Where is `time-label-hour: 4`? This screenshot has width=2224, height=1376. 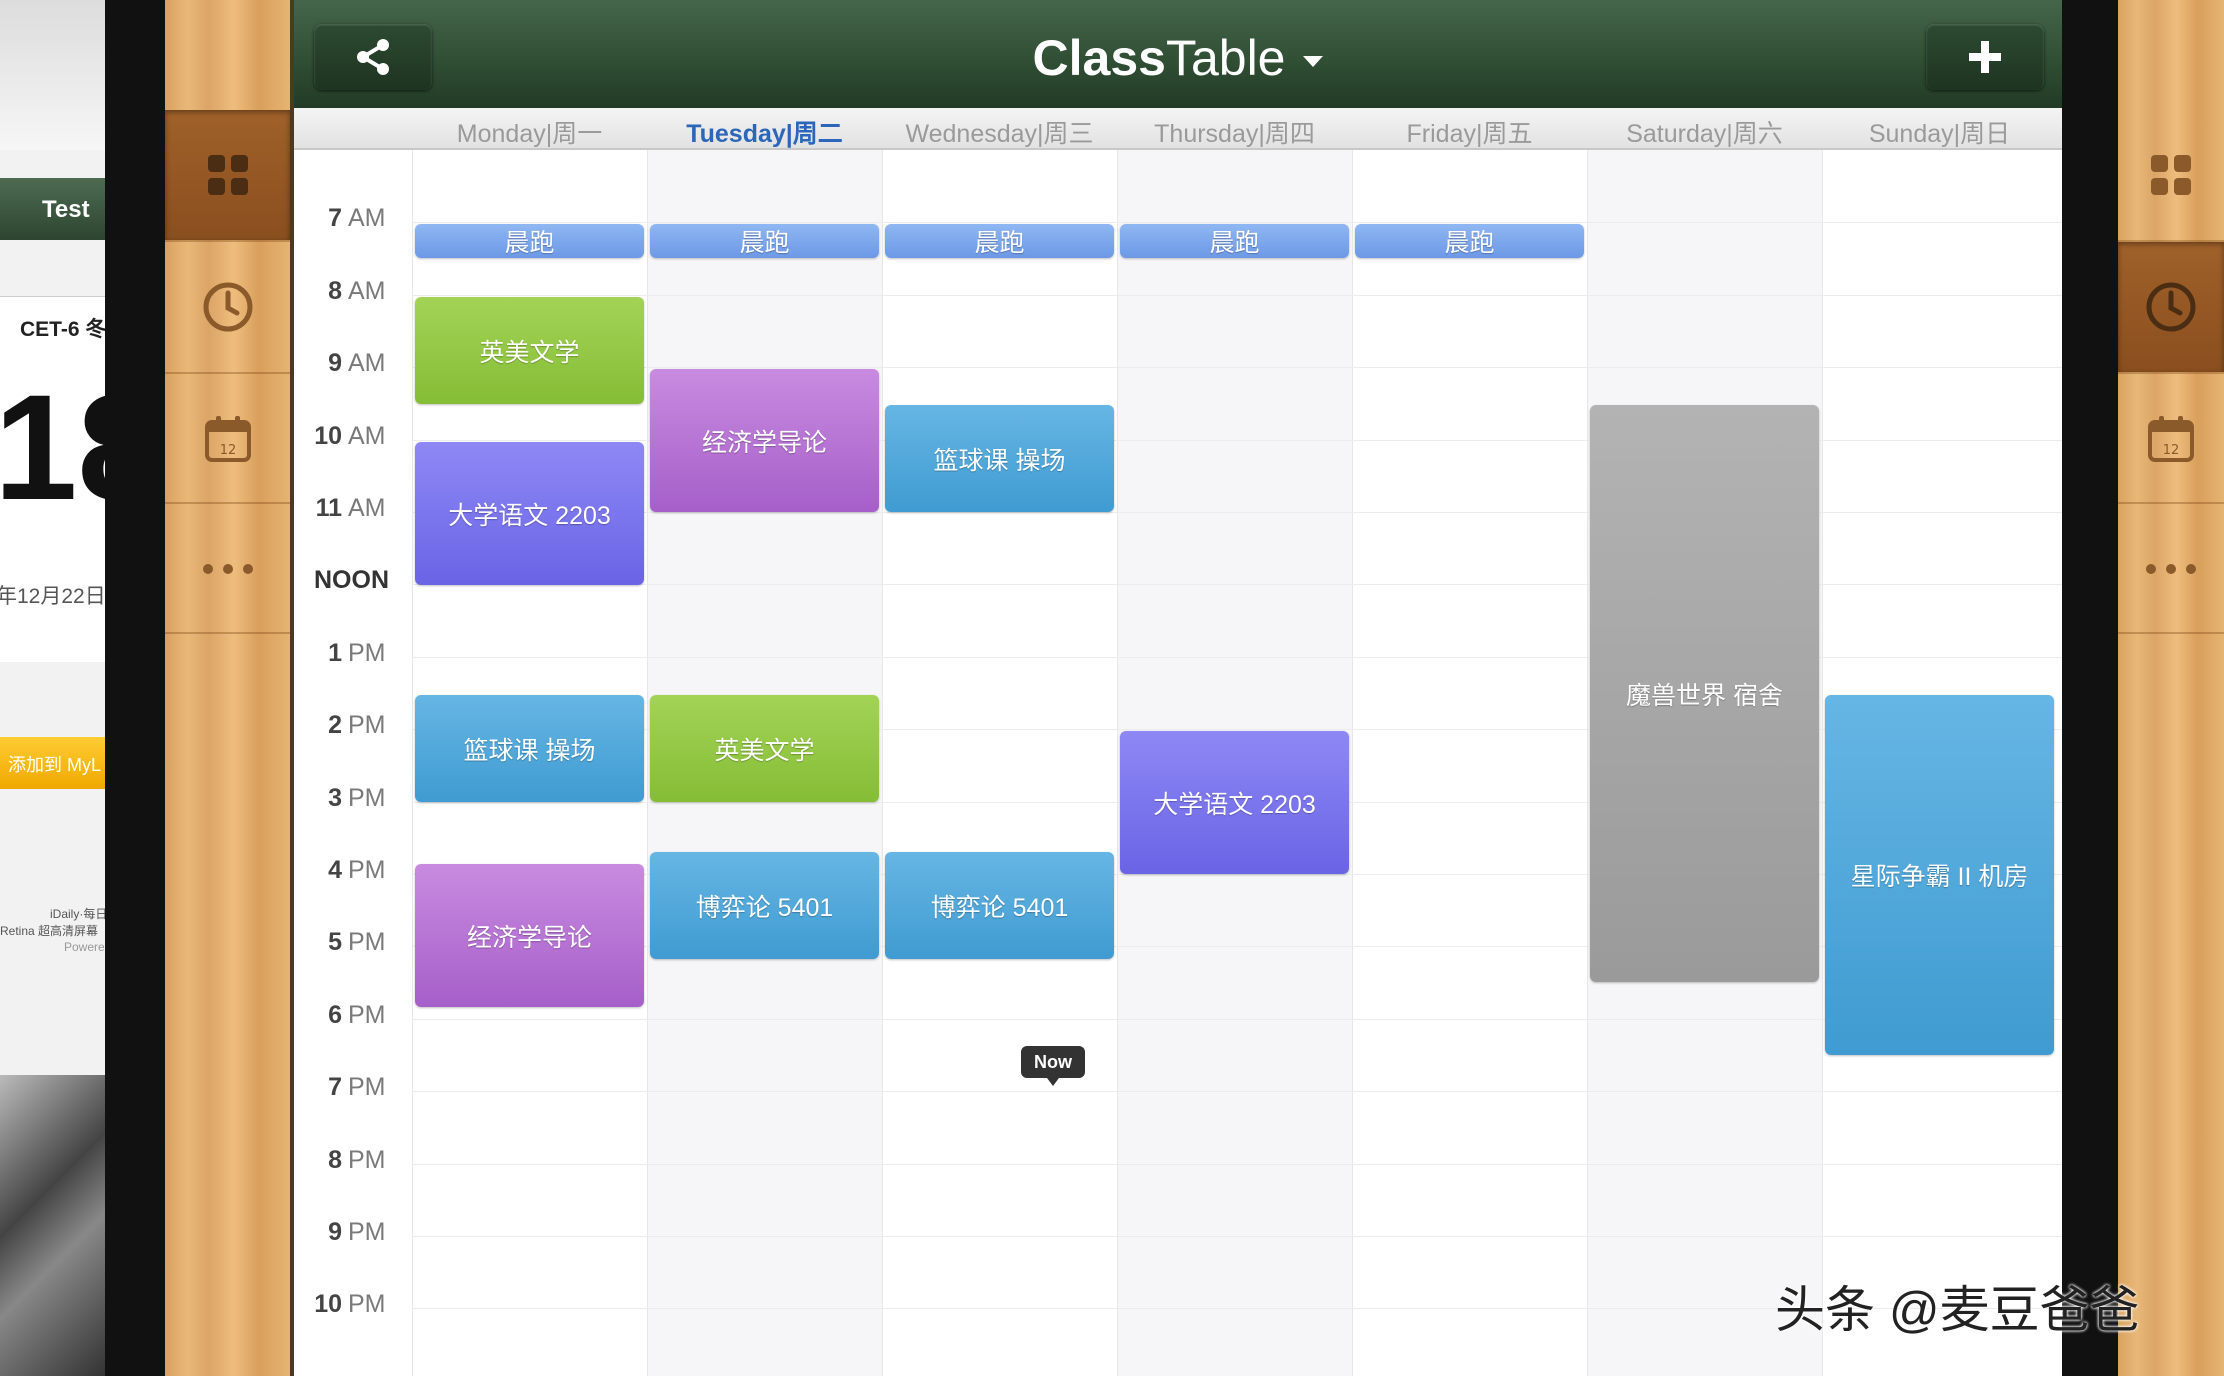
time-label-hour: 4 is located at coordinates (335, 870).